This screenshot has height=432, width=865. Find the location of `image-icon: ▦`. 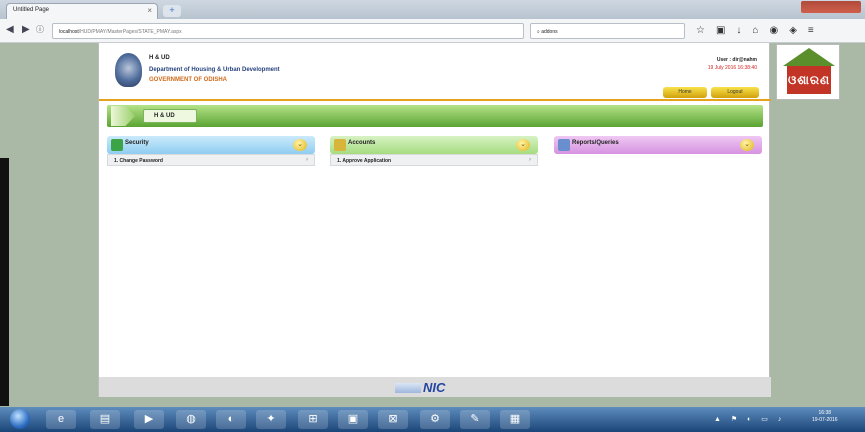

image-icon: ▦ is located at coordinates (515, 419).